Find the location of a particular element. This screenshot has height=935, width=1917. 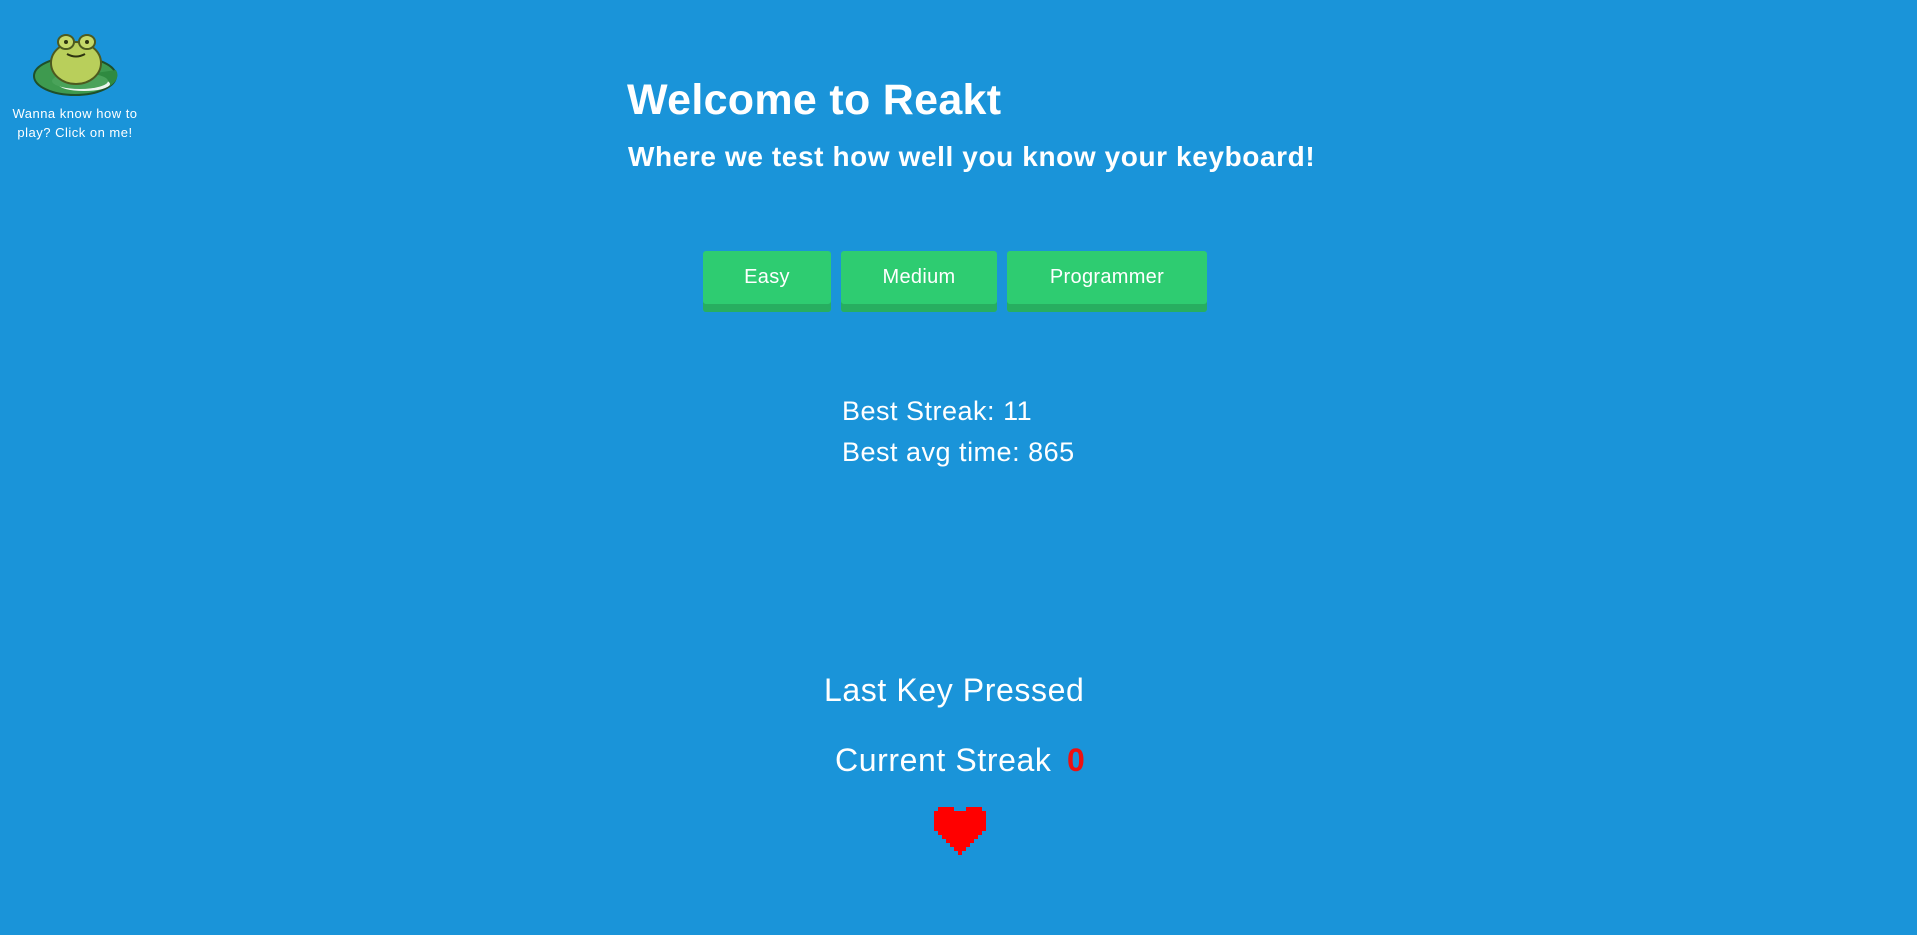

frog-icon is located at coordinates (75, 64).